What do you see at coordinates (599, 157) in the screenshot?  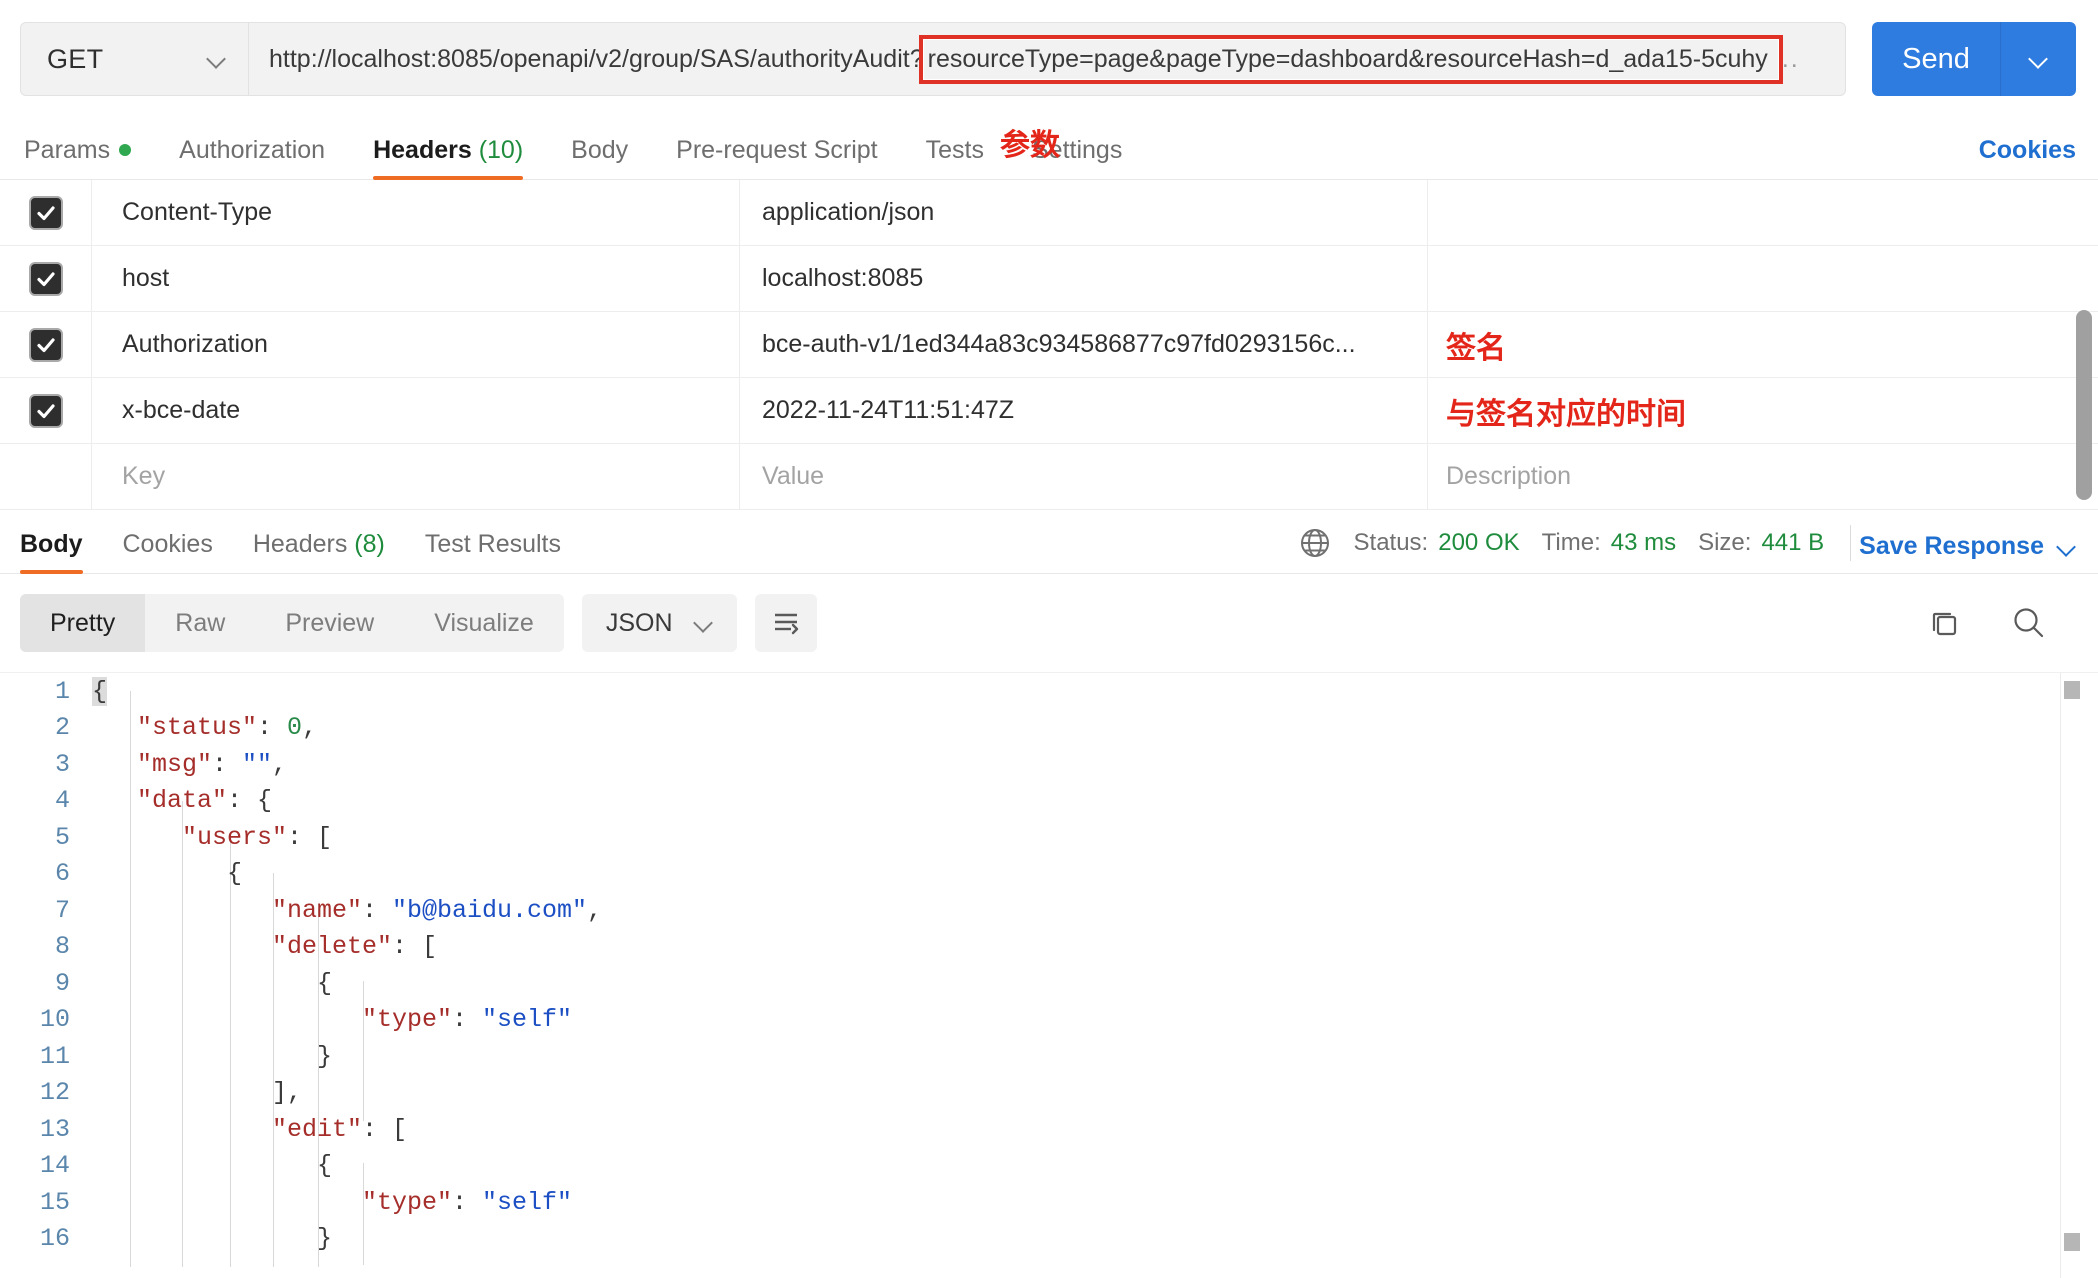 I see `tab-body: Body` at bounding box center [599, 157].